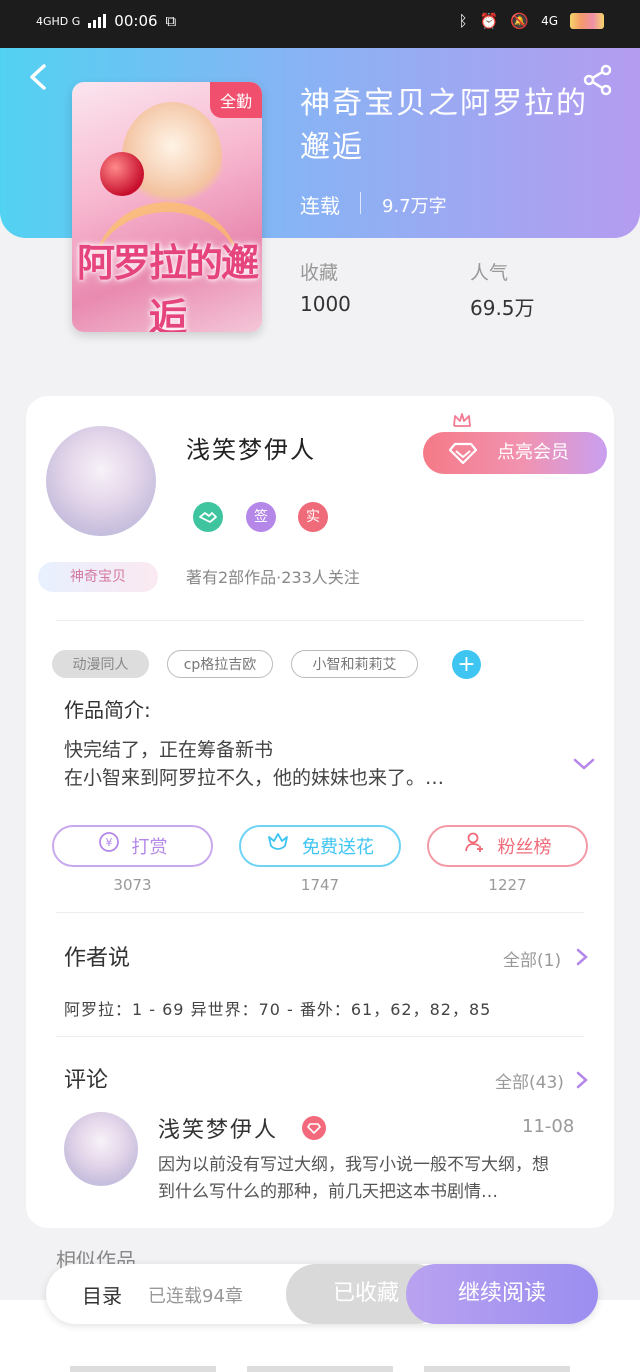  What do you see at coordinates (195, 1295) in the screenshot?
I see `chapter-count: 已连载94章` at bounding box center [195, 1295].